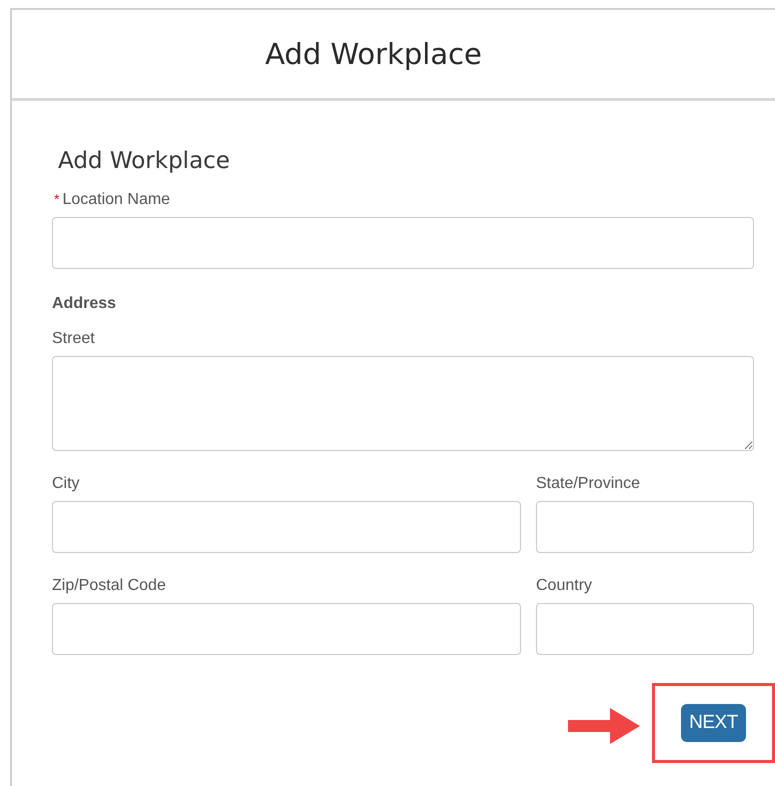  I want to click on textarea-field, so click(403, 403).